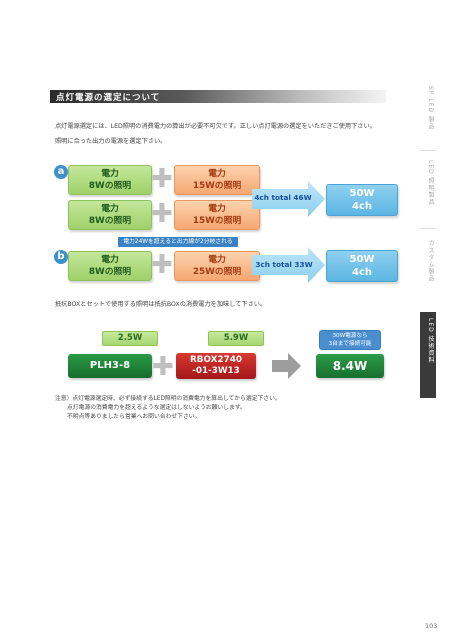 Image resolution: width=455 pixels, height=644 pixels. I want to click on a-row2-orange-line1: 電力, so click(217, 209).